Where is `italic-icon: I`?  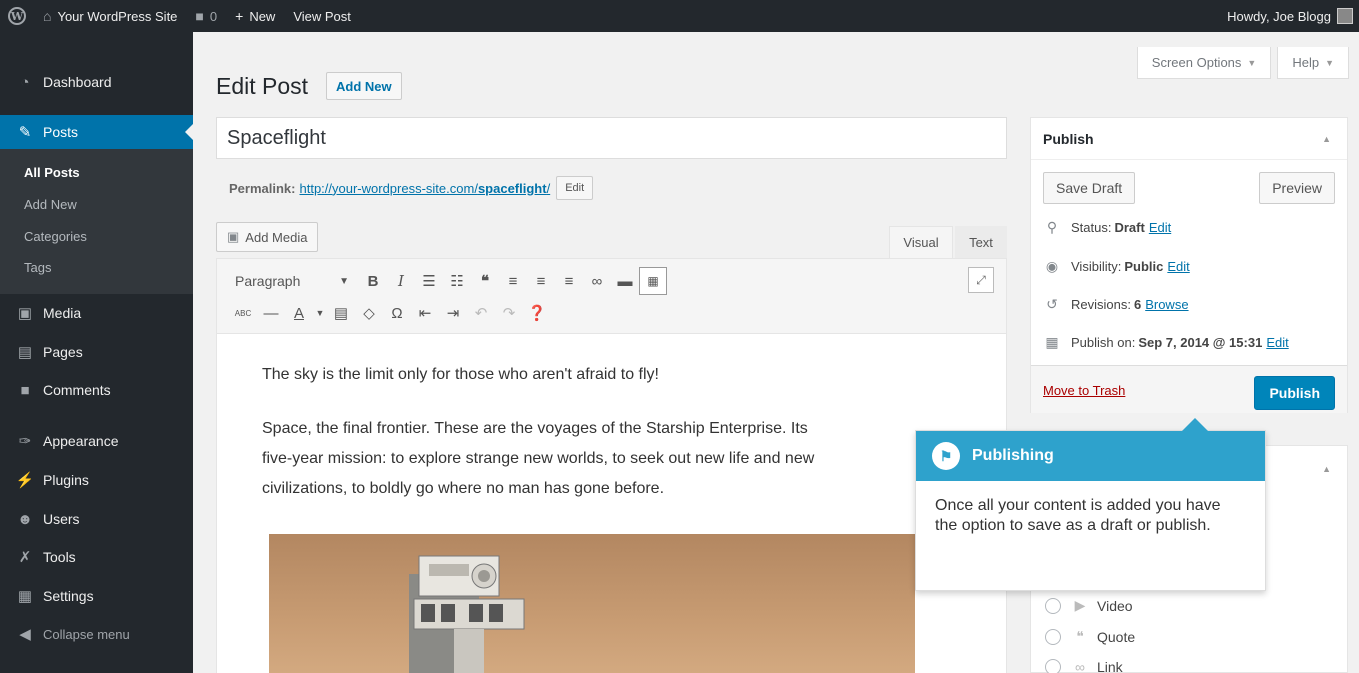
italic-icon: I is located at coordinates (401, 281).